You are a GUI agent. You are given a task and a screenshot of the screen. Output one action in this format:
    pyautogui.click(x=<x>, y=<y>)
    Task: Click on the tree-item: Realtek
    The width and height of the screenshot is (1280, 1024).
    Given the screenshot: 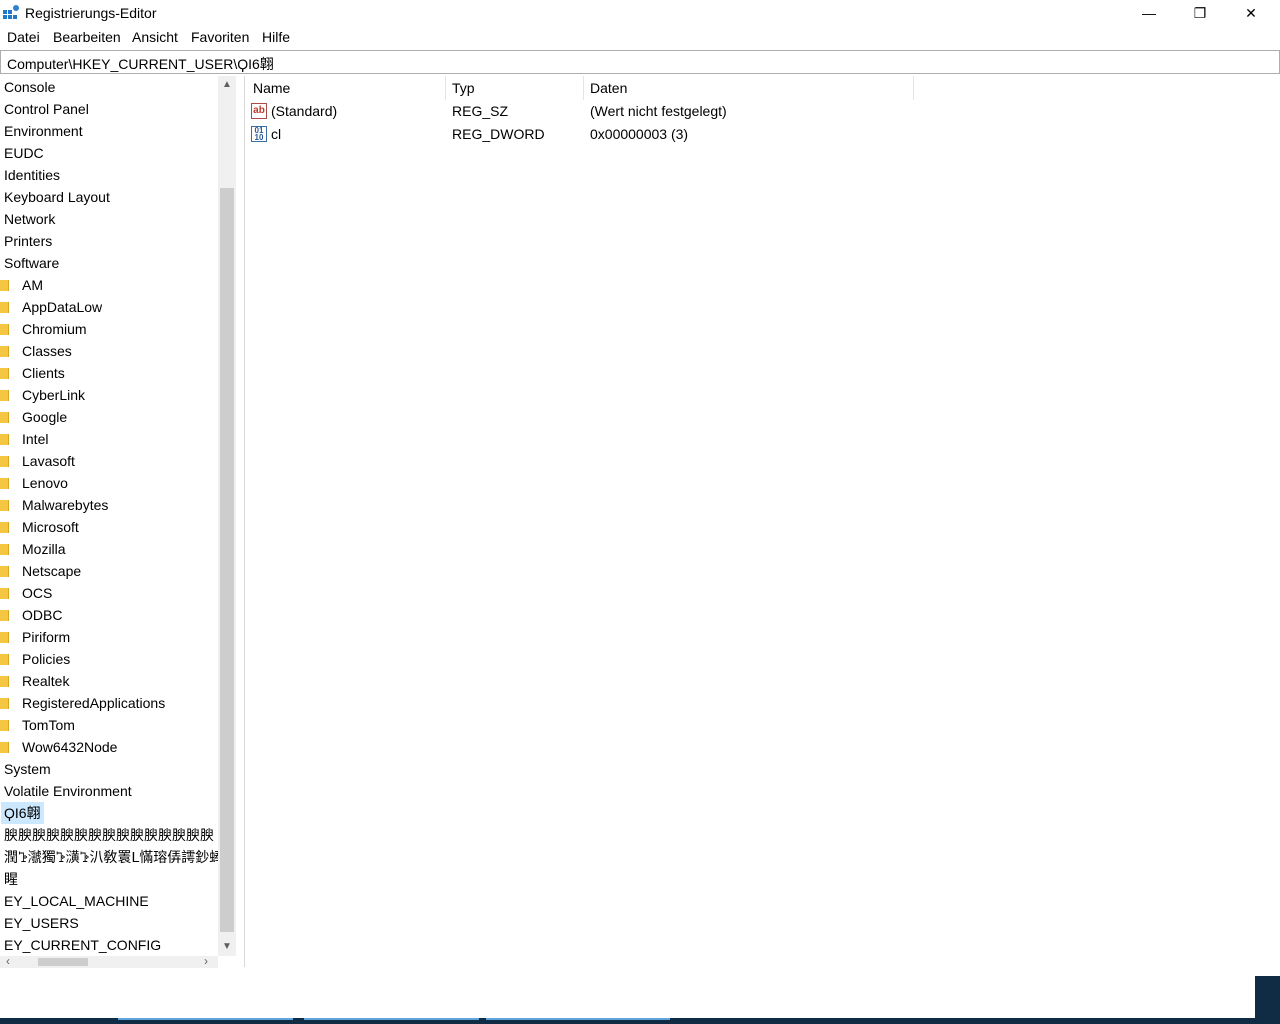 What is the action you would take?
    pyautogui.click(x=109, y=681)
    